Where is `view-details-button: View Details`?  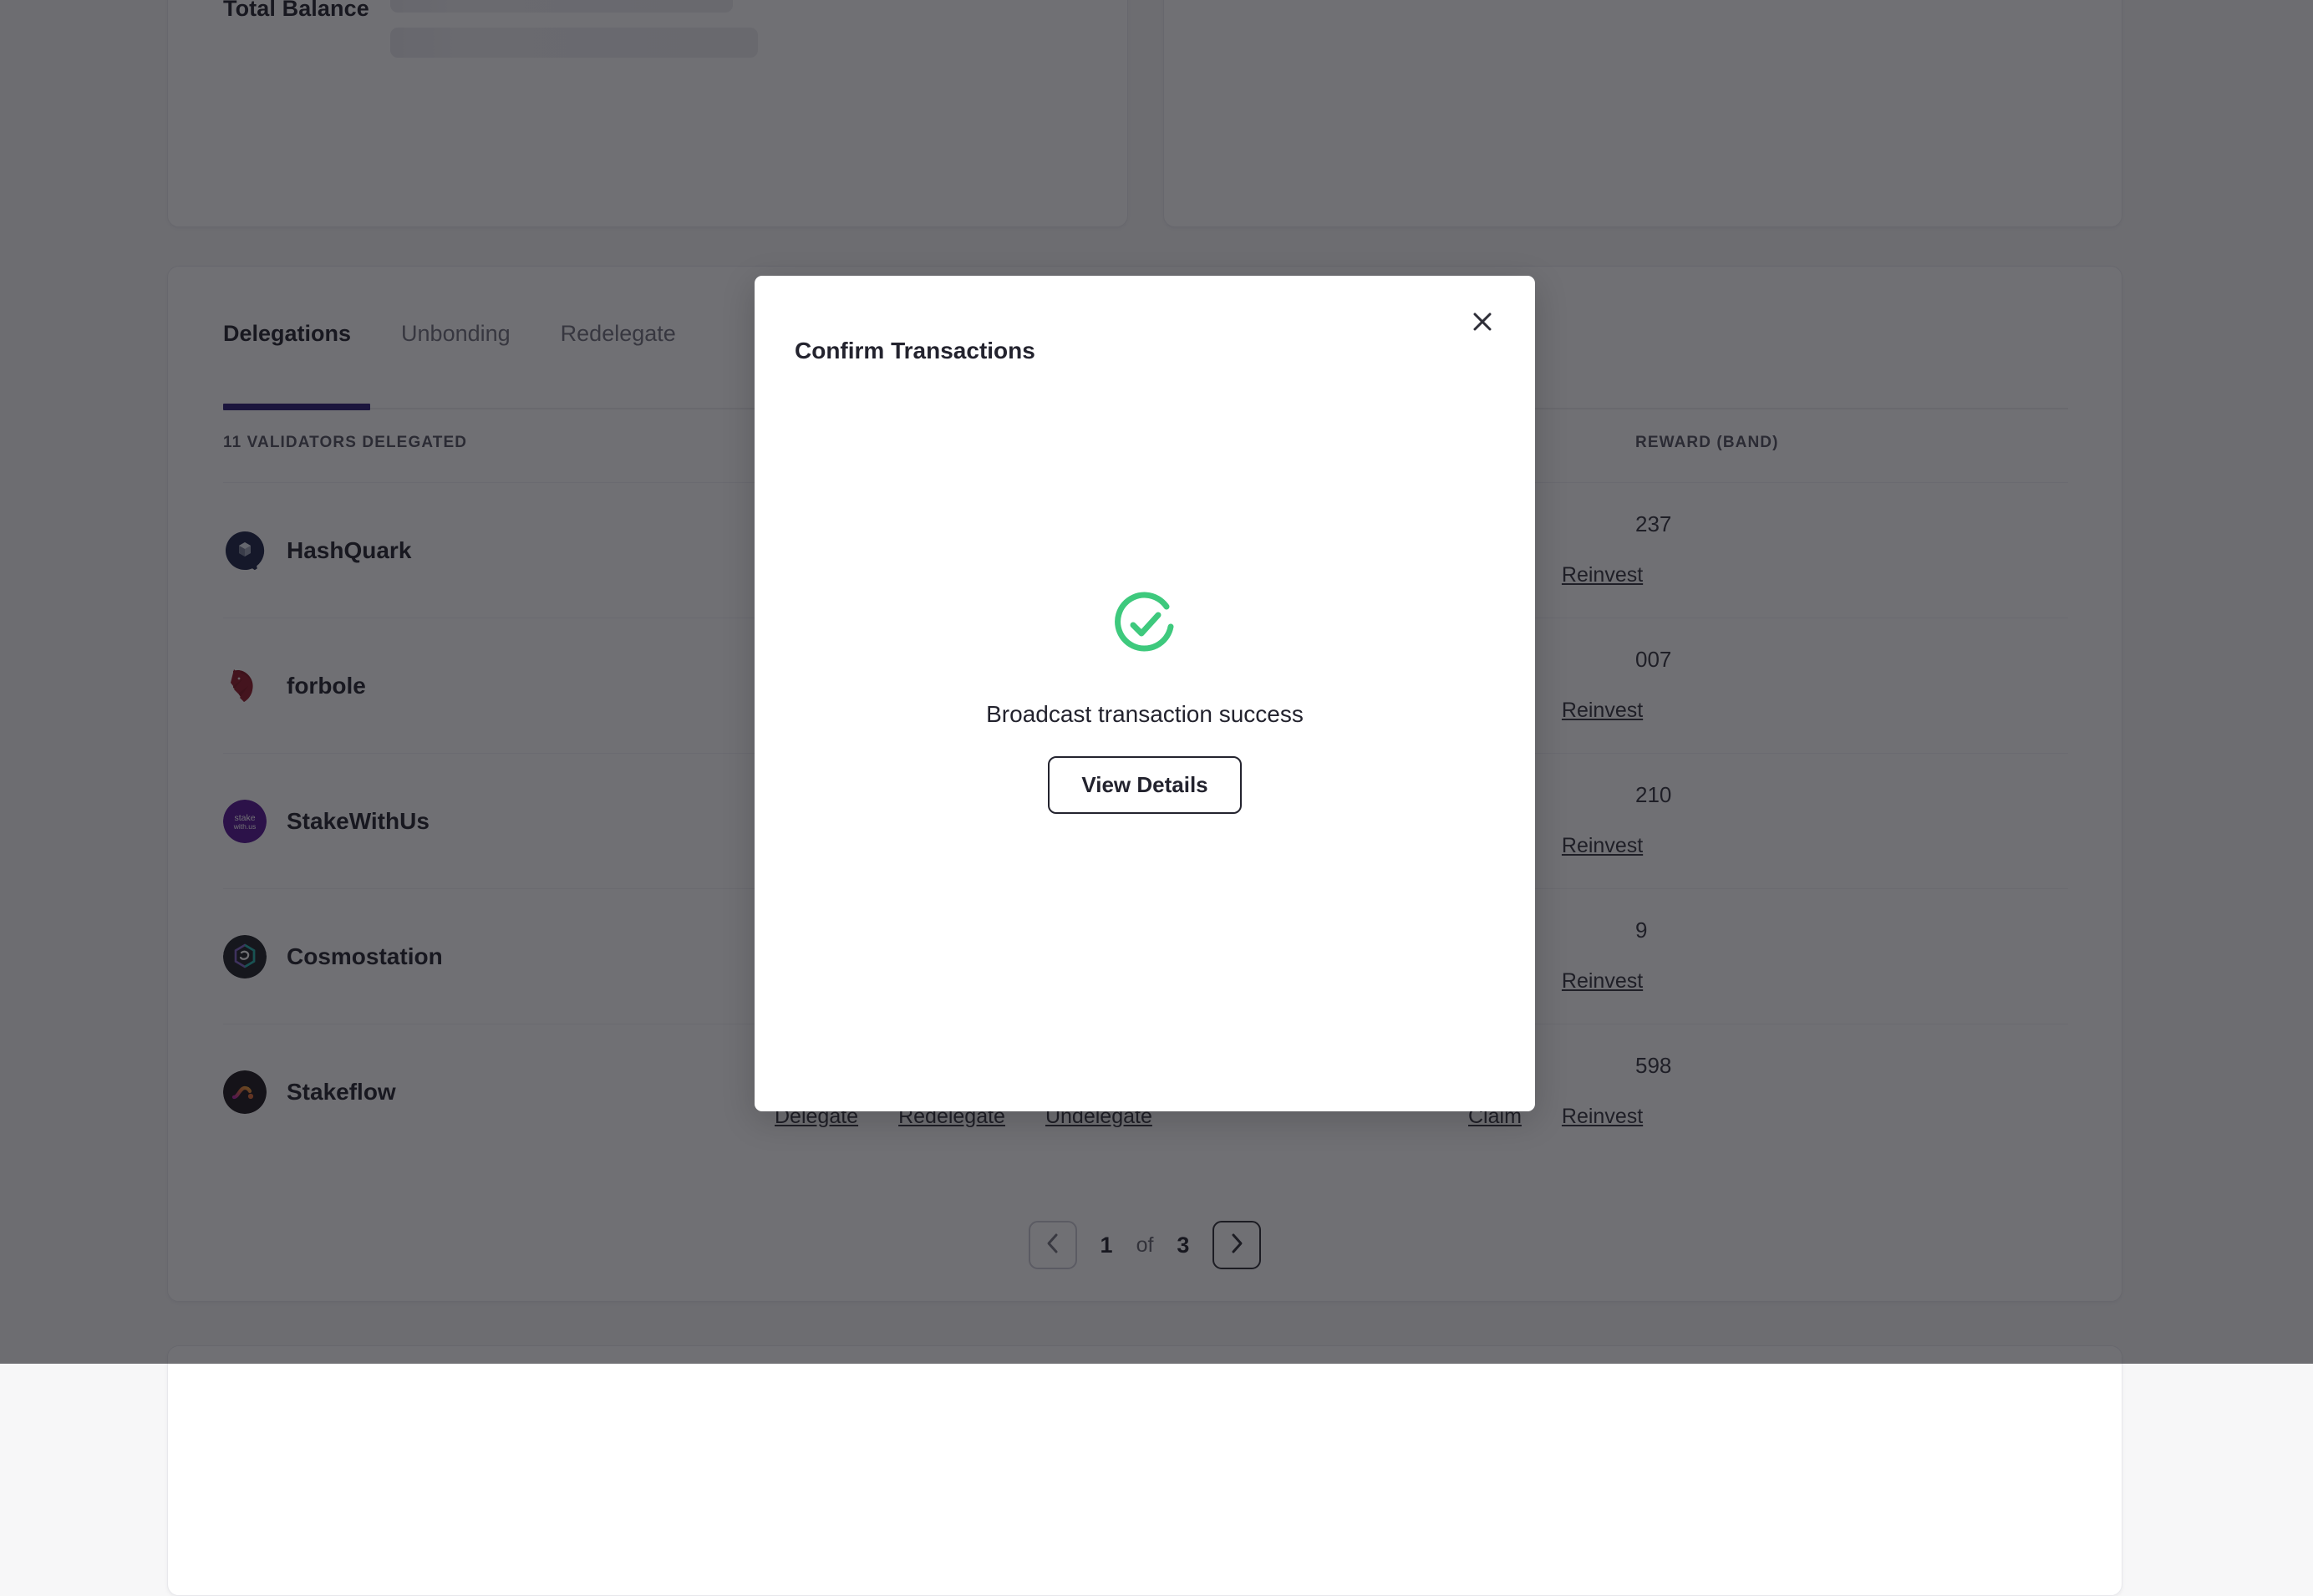 view-details-button: View Details is located at coordinates (1144, 785).